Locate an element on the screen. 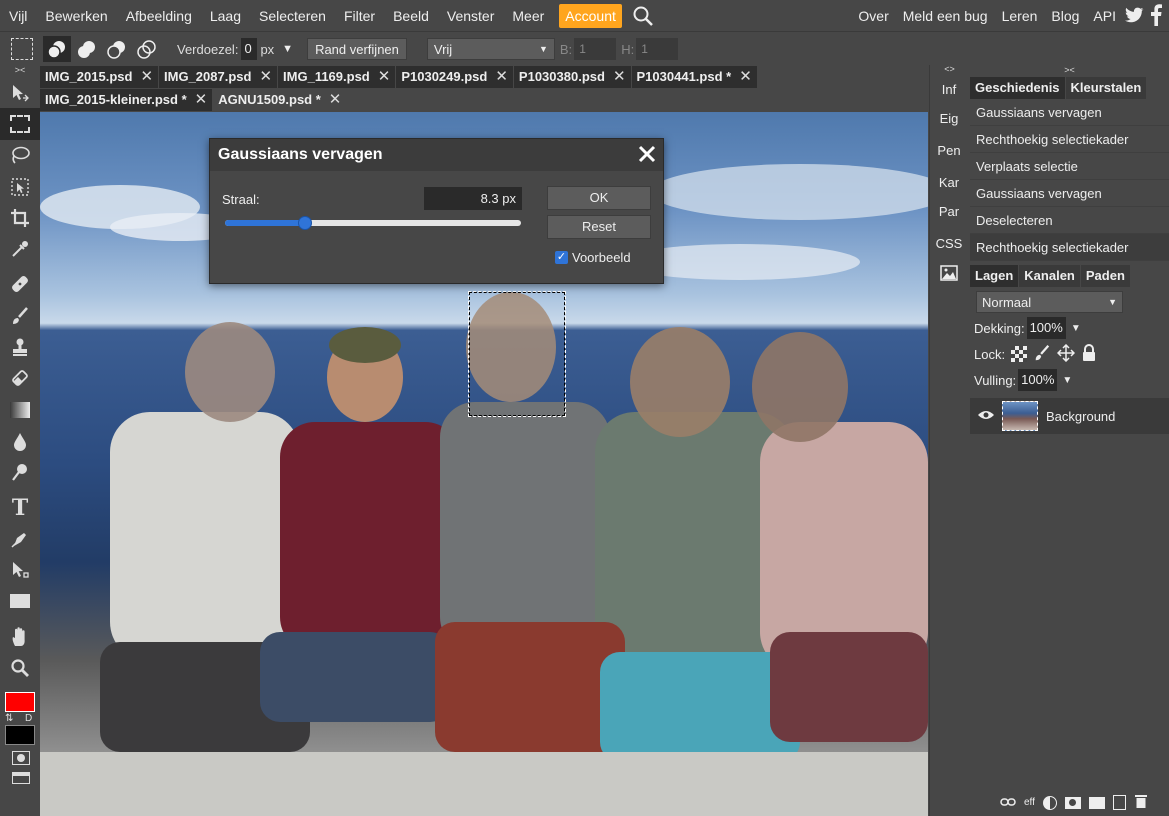  style-select: Vrij ▼ is located at coordinates (490, 49).